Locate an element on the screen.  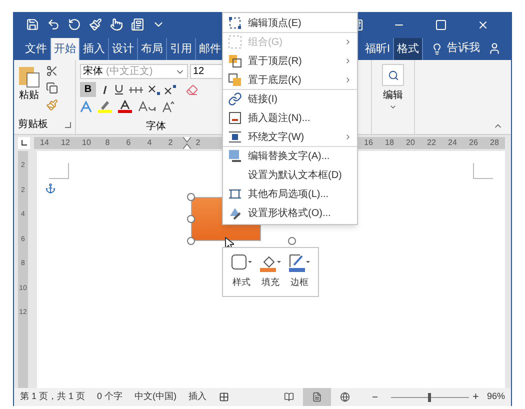
font-name-hint: (中文正文) is located at coordinates (129, 71).